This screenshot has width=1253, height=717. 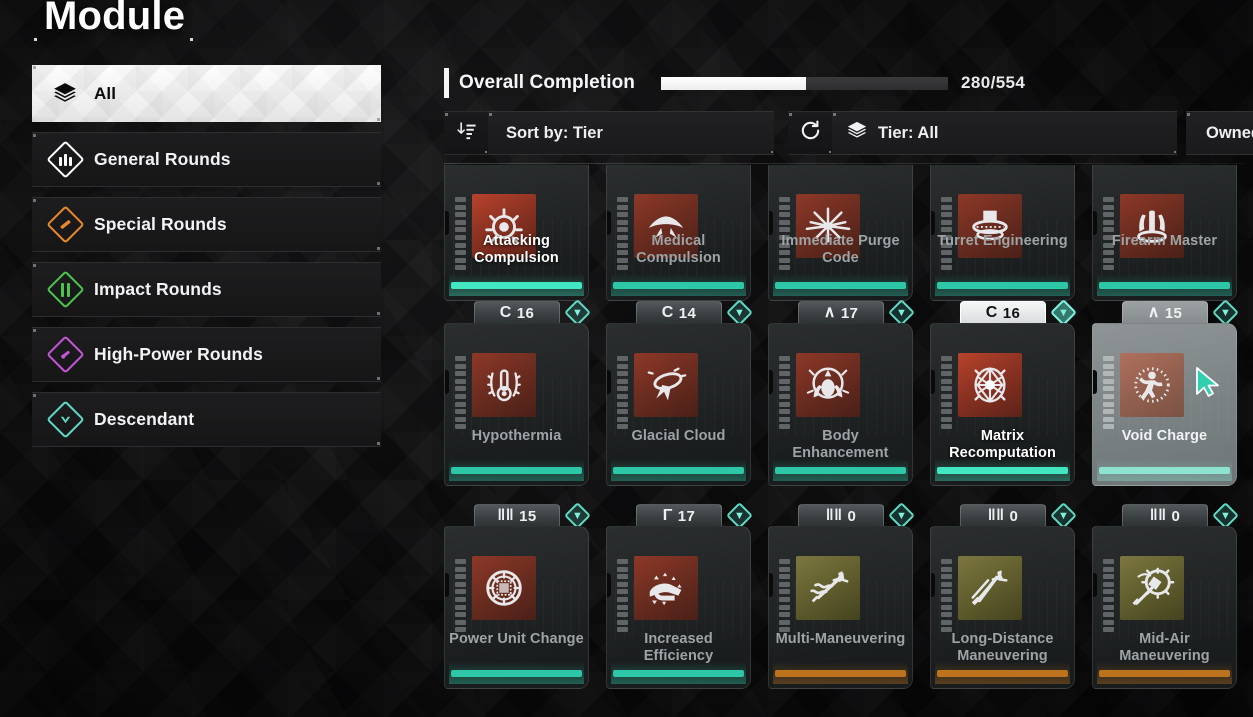 I want to click on module-card-body: Long-Distance Maneuvering, so click(x=1002, y=607).